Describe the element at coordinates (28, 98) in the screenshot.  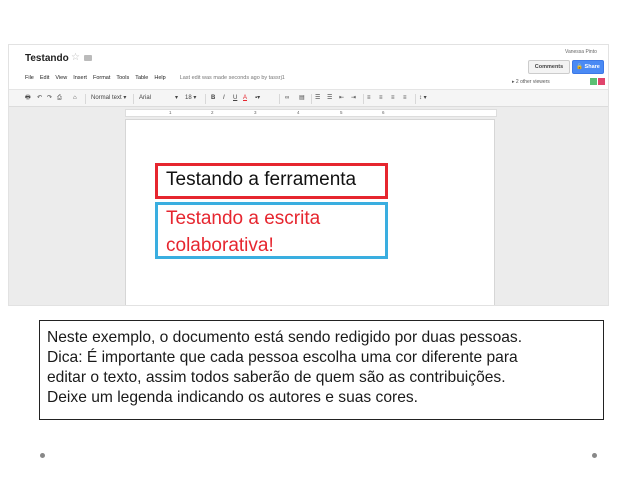
I see `print-icon: 🖶` at that location.